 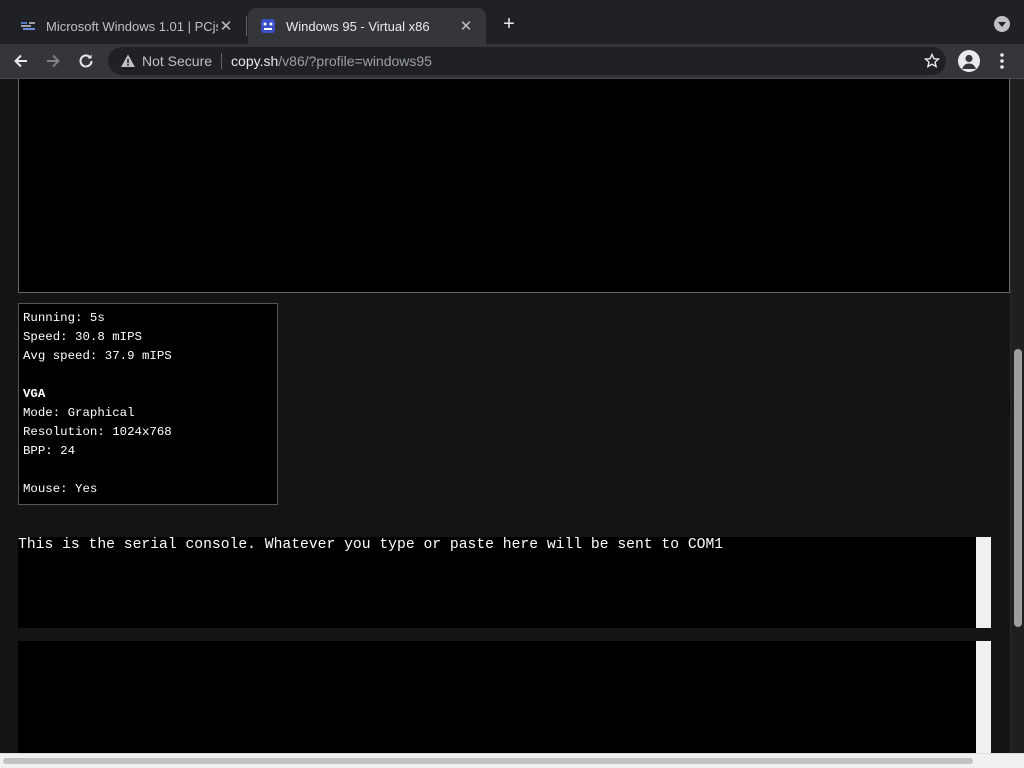 What do you see at coordinates (34, 394) in the screenshot?
I see `stat-vga-heading: VGA` at bounding box center [34, 394].